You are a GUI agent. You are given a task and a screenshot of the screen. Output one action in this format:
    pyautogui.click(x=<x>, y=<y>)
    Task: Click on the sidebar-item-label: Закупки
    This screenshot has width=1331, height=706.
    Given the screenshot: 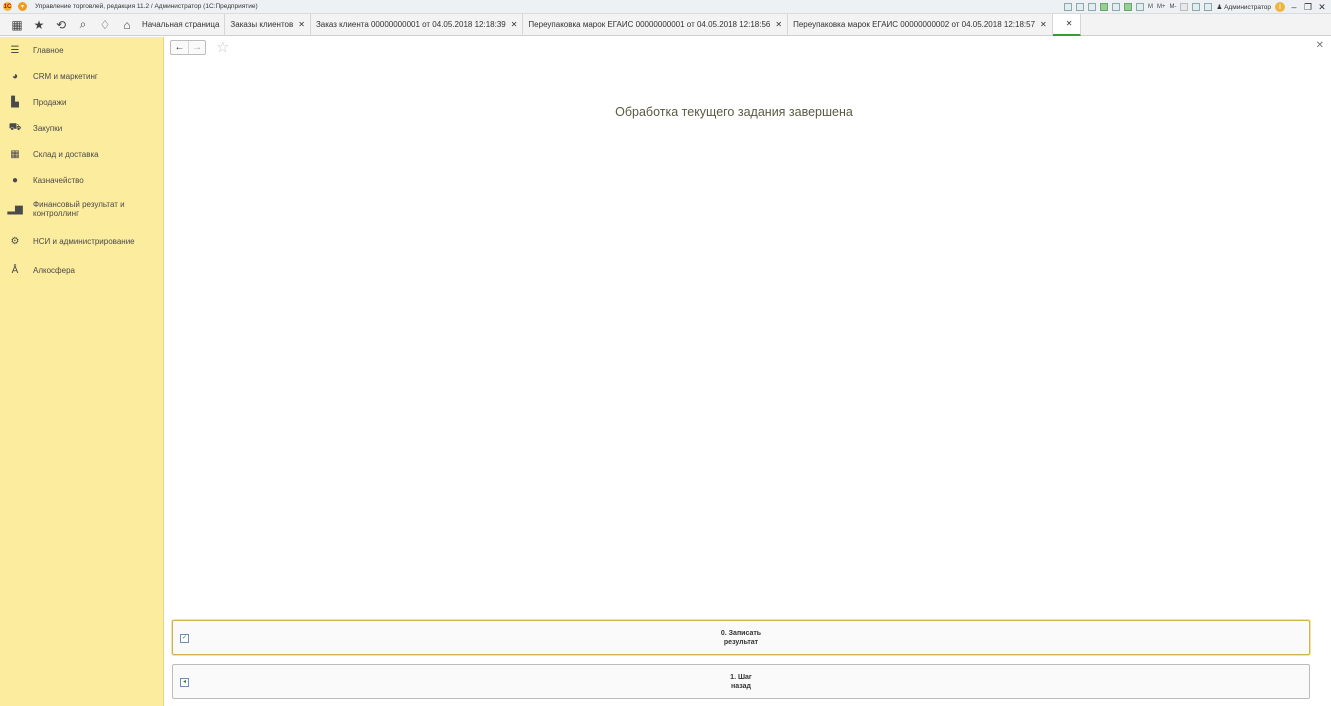 What is the action you would take?
    pyautogui.click(x=48, y=128)
    